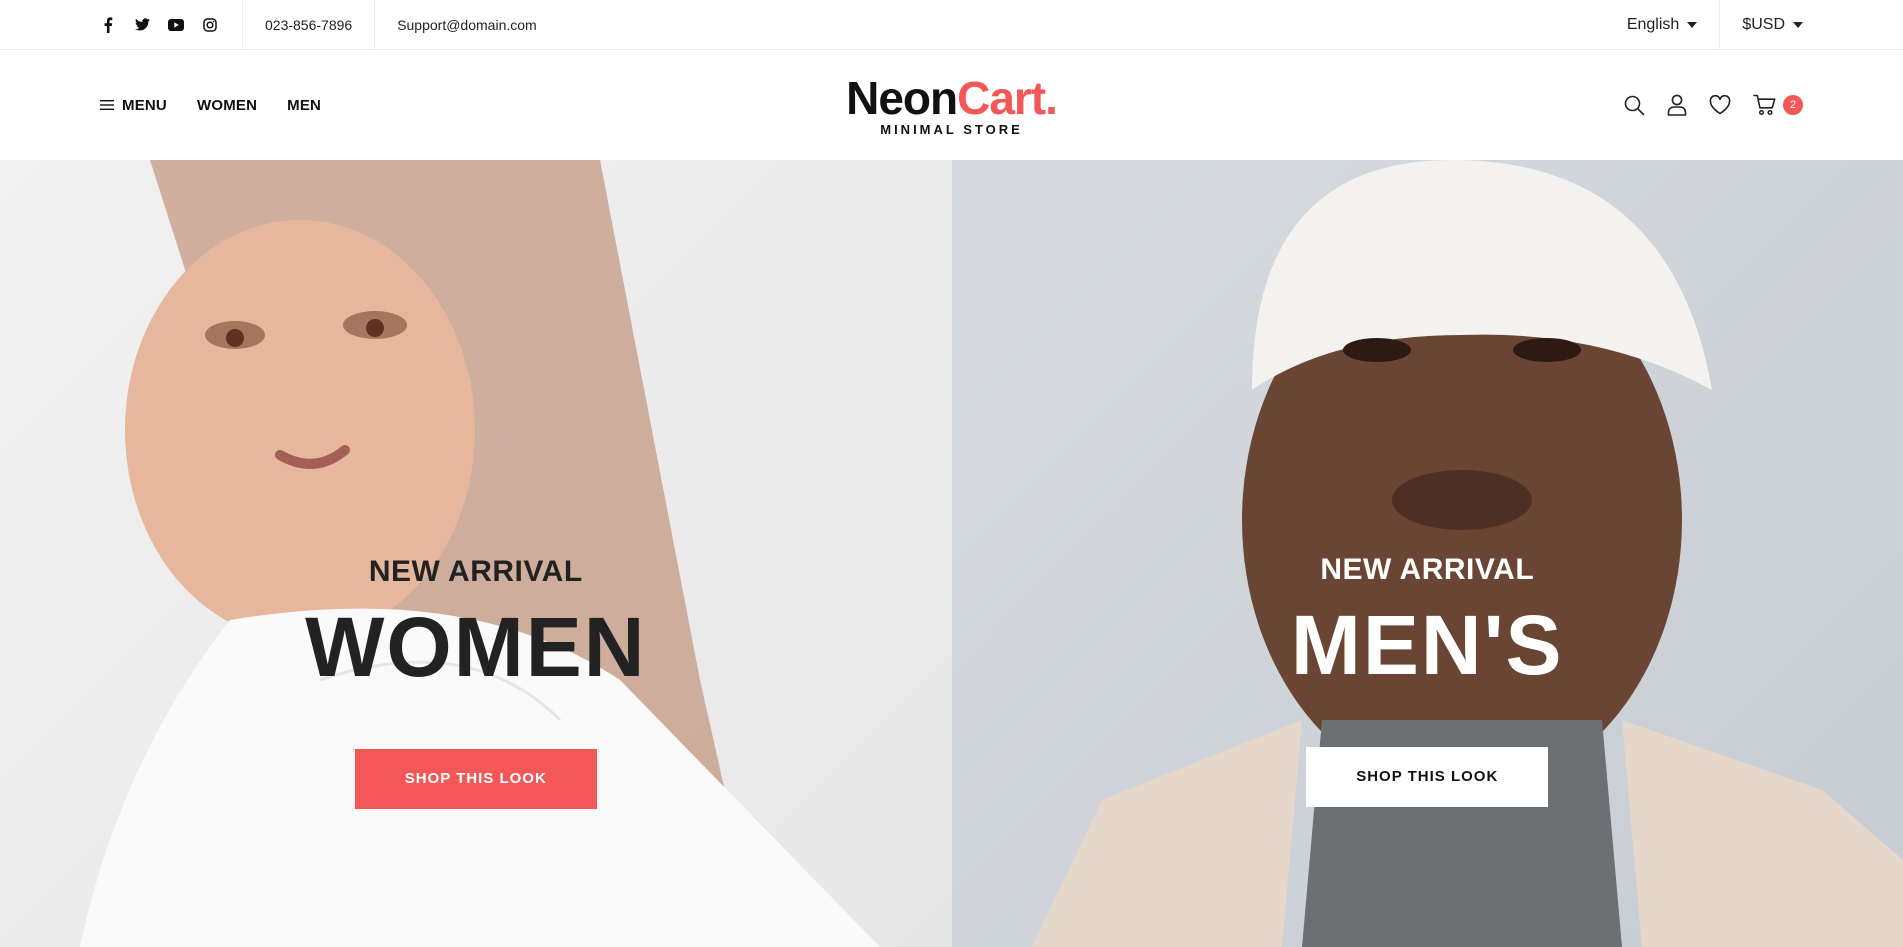 This screenshot has height=947, width=1903. What do you see at coordinates (1778, 105) in the screenshot?
I see `cart-button: 2` at bounding box center [1778, 105].